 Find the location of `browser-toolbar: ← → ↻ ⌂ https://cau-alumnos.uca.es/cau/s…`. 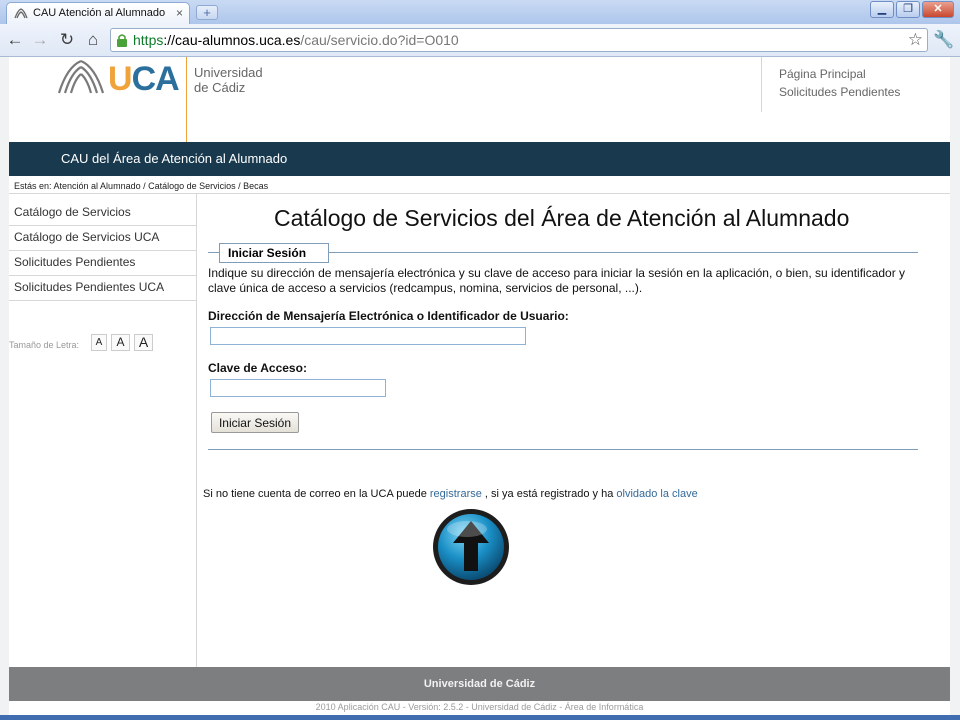

browser-toolbar: ← → ↻ ⌂ https://cau-alumnos.uca.es/cau/s… is located at coordinates (480, 40).